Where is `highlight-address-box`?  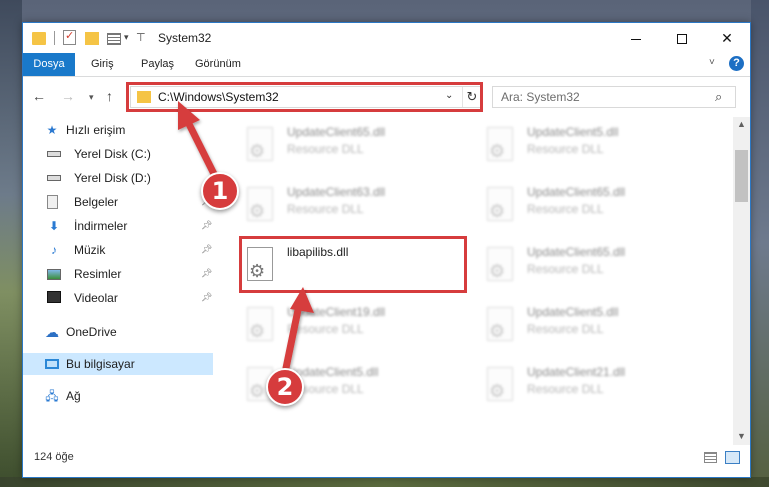
highlight-address-box is located at coordinates (304, 97).